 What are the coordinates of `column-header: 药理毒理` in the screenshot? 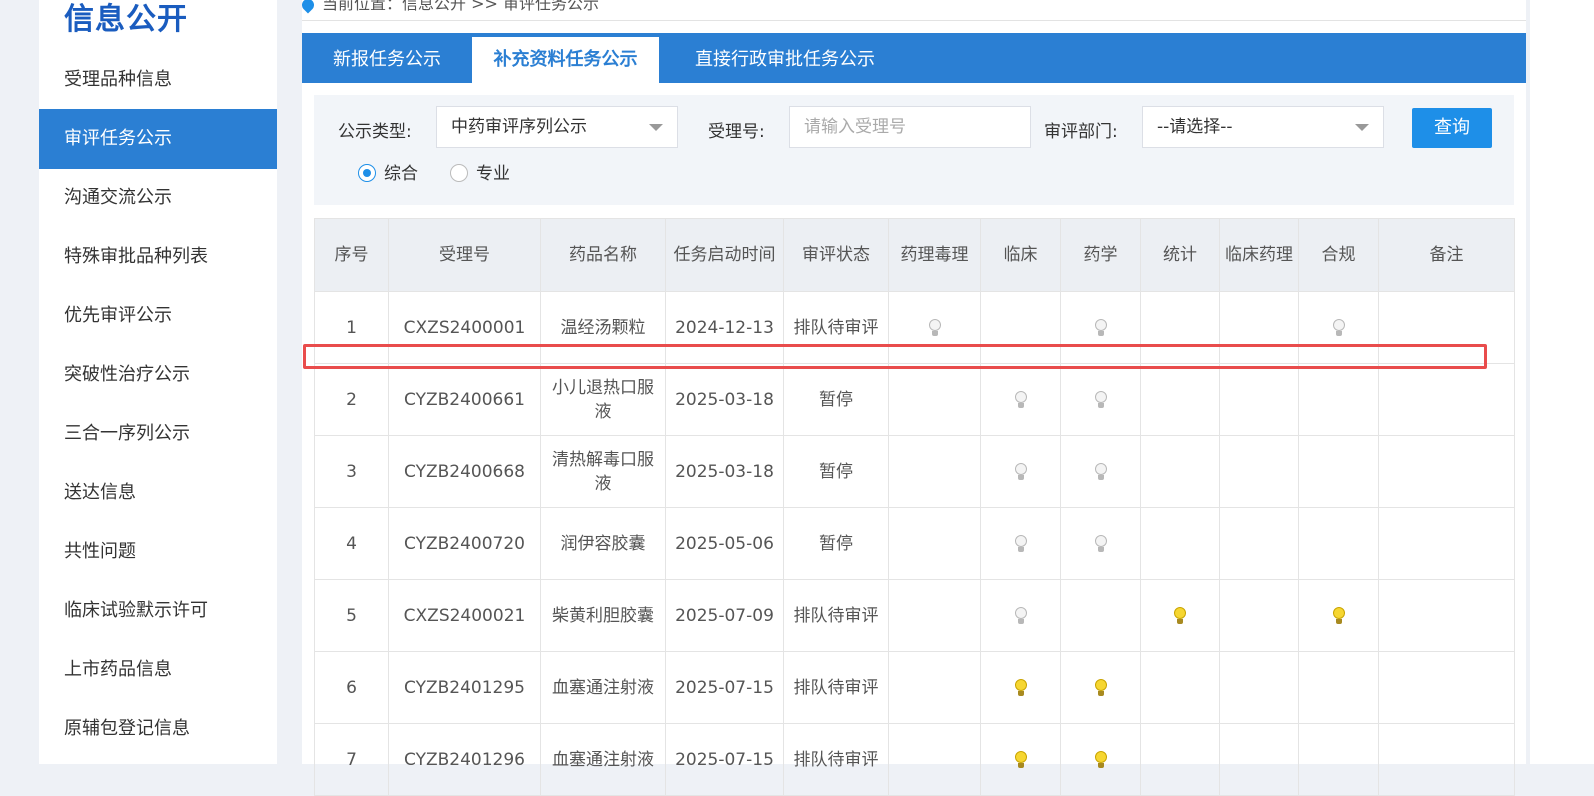 It's located at (934, 255).